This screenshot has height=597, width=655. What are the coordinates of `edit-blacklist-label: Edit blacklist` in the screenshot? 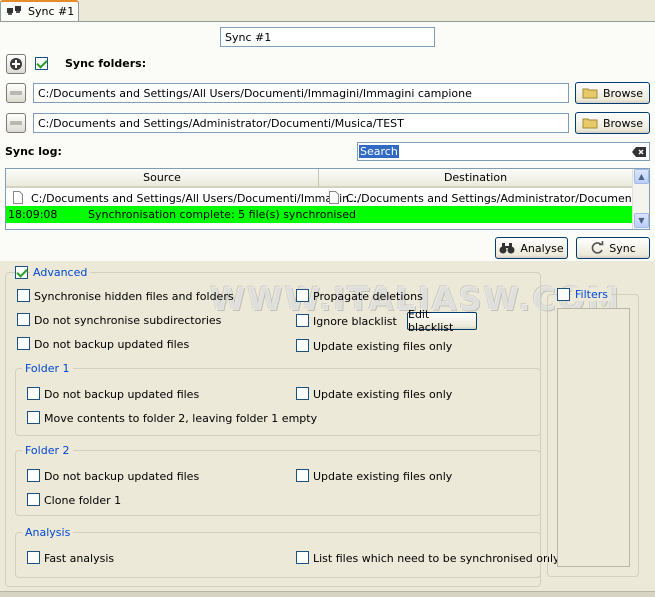 It's located at (431, 321).